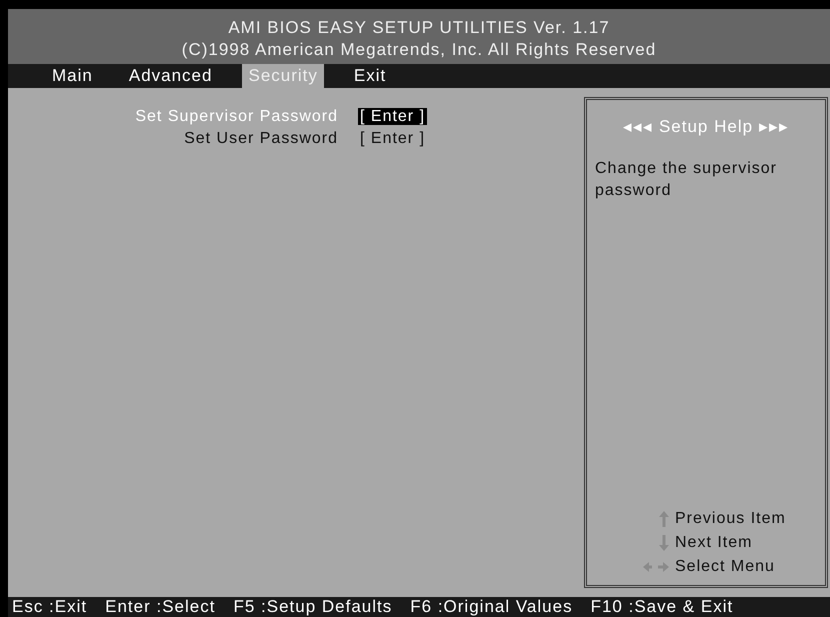  What do you see at coordinates (419, 50) in the screenshot?
I see `copyright-text: (C)1998 American Megatrends, Inc. All Rights Reserved` at bounding box center [419, 50].